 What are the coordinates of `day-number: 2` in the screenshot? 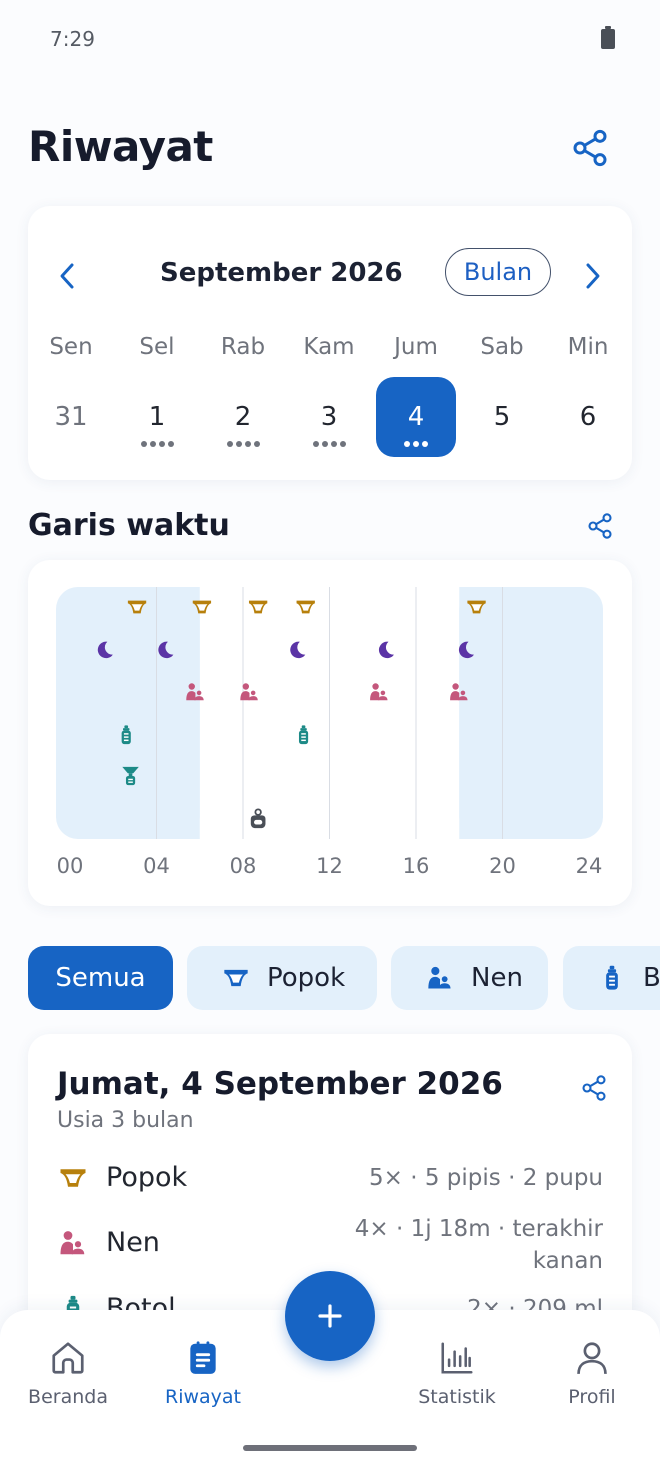 It's located at (243, 417).